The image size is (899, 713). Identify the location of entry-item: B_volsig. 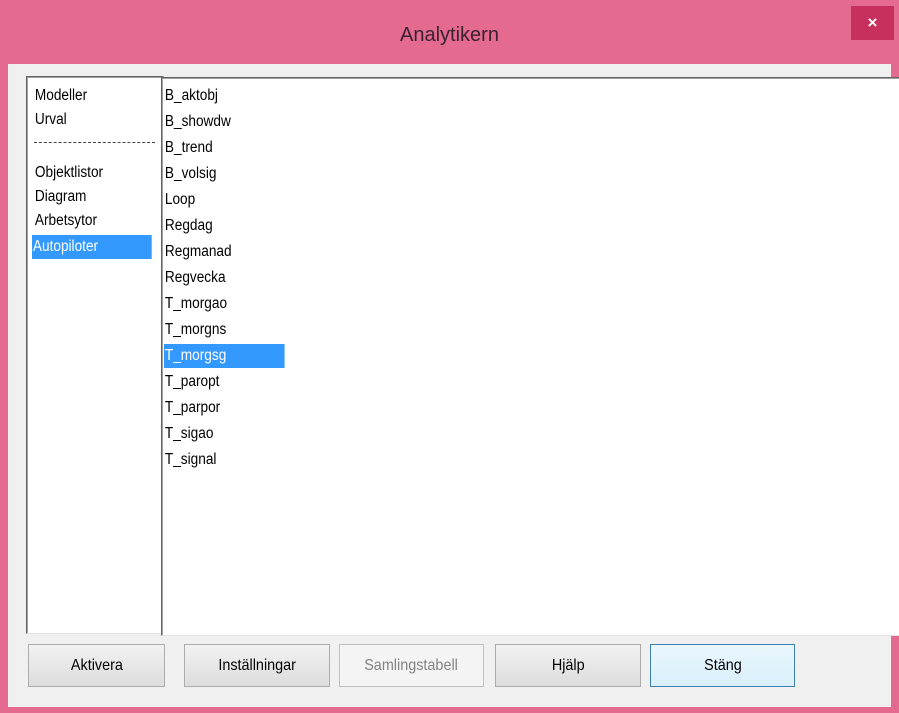
(190, 174).